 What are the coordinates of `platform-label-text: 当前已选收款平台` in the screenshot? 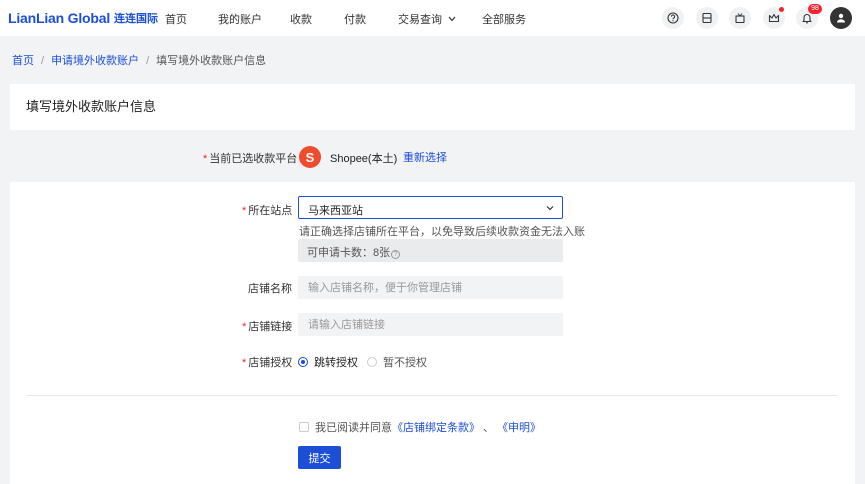 It's located at (253, 159).